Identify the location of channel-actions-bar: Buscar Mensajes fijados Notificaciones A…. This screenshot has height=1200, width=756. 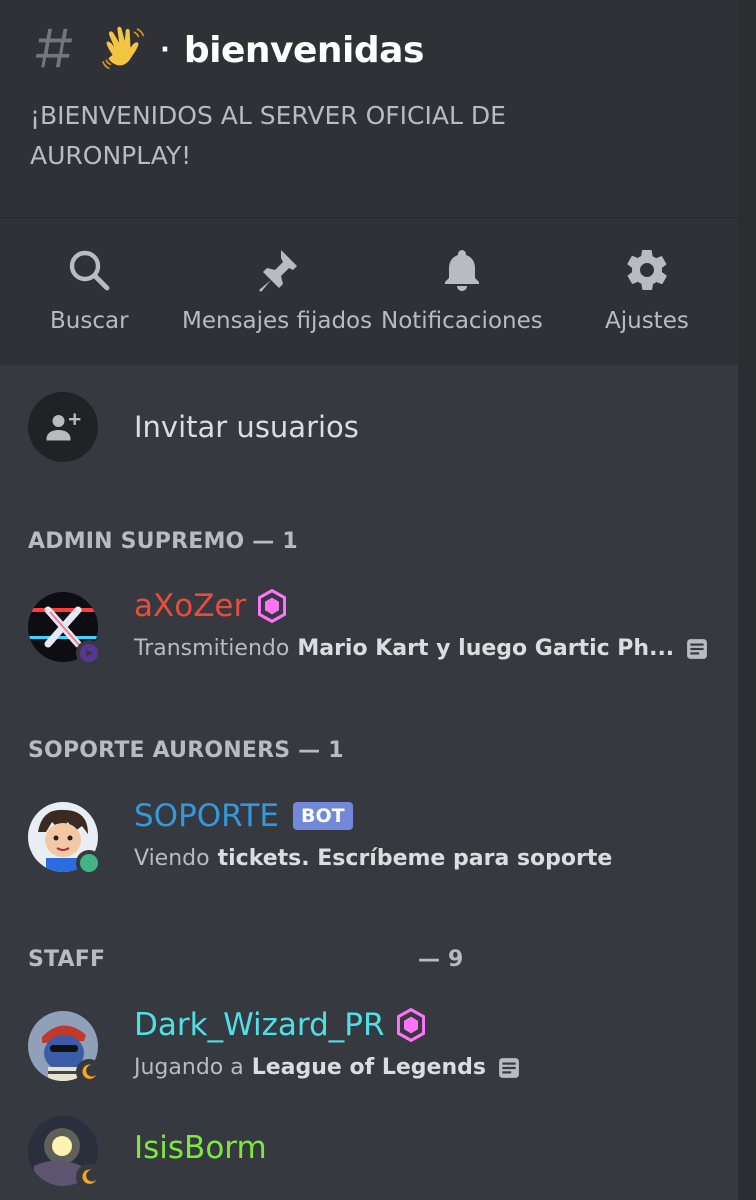
(369, 291).